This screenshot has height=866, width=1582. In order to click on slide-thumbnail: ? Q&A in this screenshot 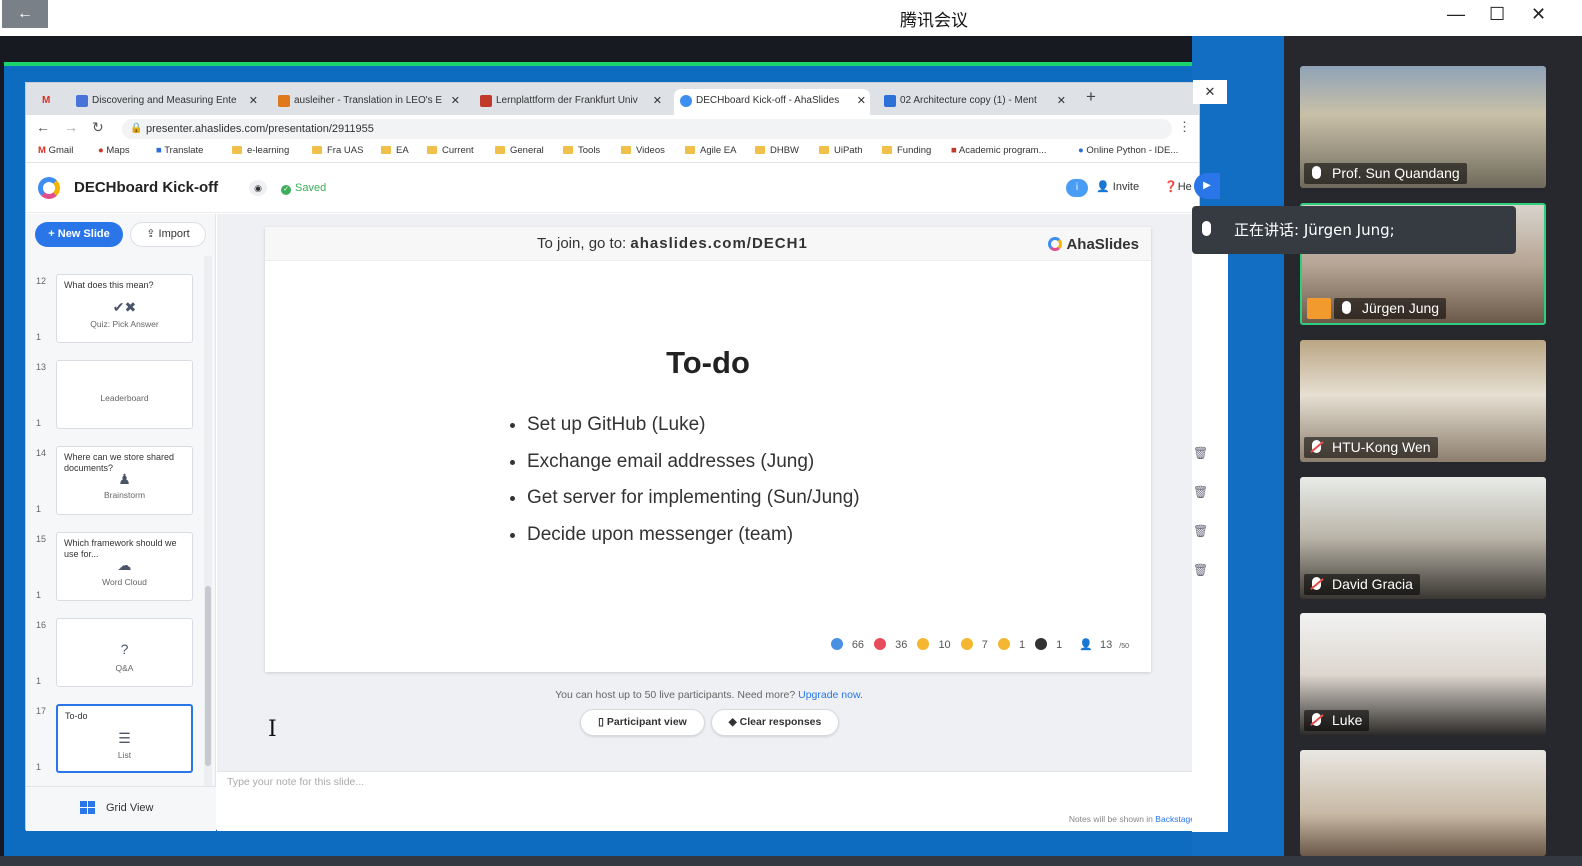, I will do `click(124, 652)`.